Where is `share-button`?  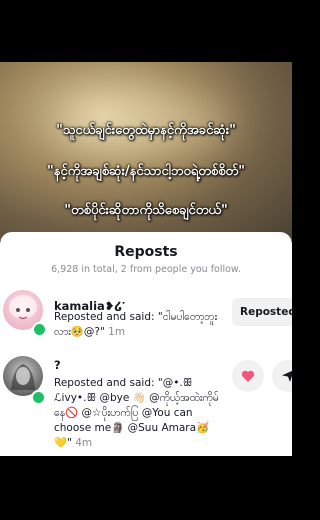
share-button is located at coordinates (282, 376).